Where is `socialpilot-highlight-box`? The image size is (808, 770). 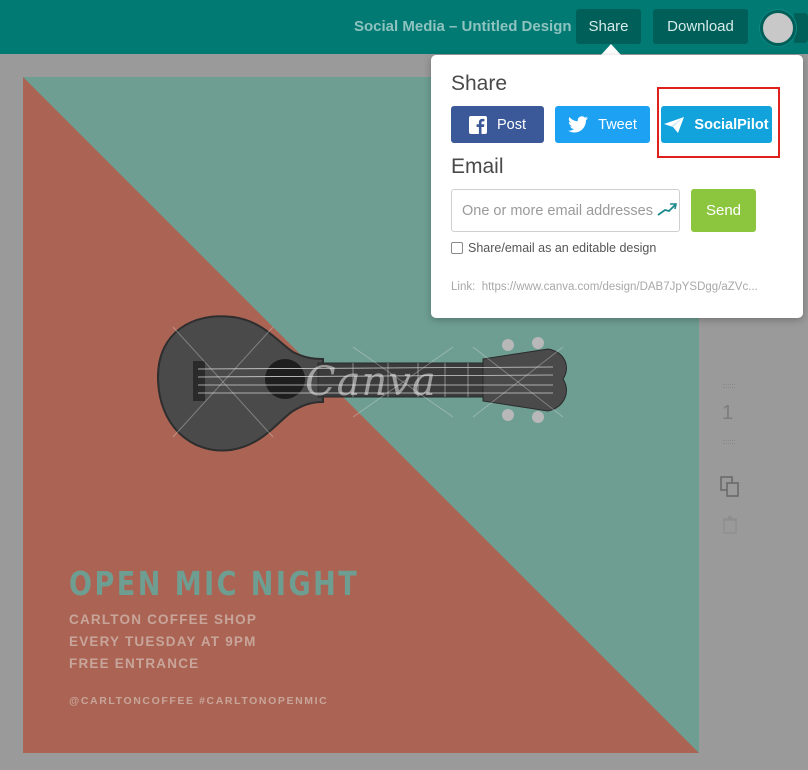 socialpilot-highlight-box is located at coordinates (718, 122).